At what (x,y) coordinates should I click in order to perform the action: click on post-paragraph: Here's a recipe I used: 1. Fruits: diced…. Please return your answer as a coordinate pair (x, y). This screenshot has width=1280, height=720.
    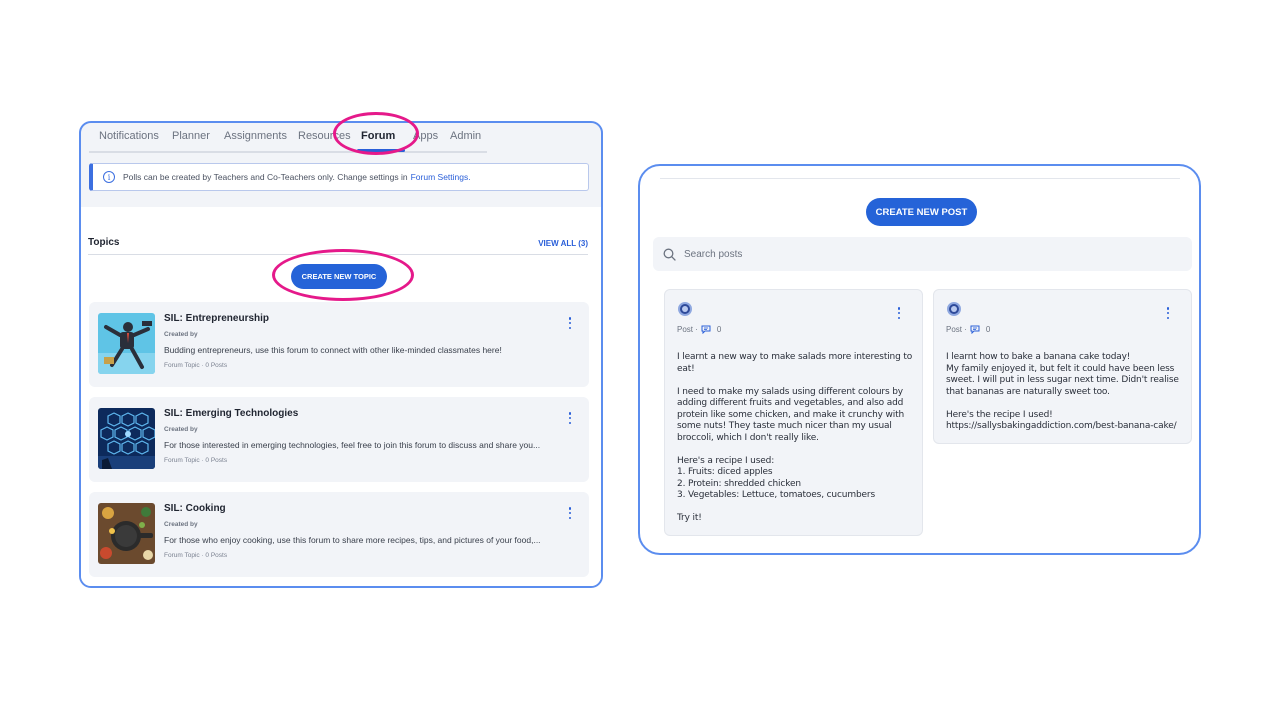
    Looking at the image, I should click on (776, 478).